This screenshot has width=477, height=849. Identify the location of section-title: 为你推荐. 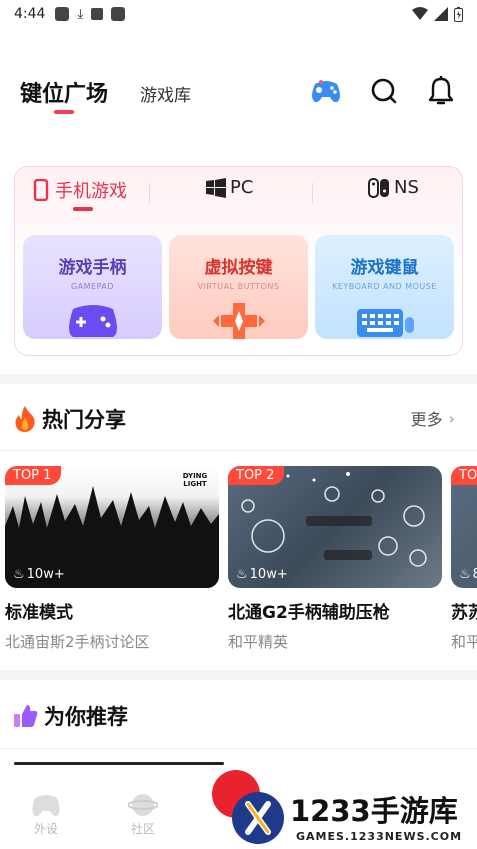
(86, 717).